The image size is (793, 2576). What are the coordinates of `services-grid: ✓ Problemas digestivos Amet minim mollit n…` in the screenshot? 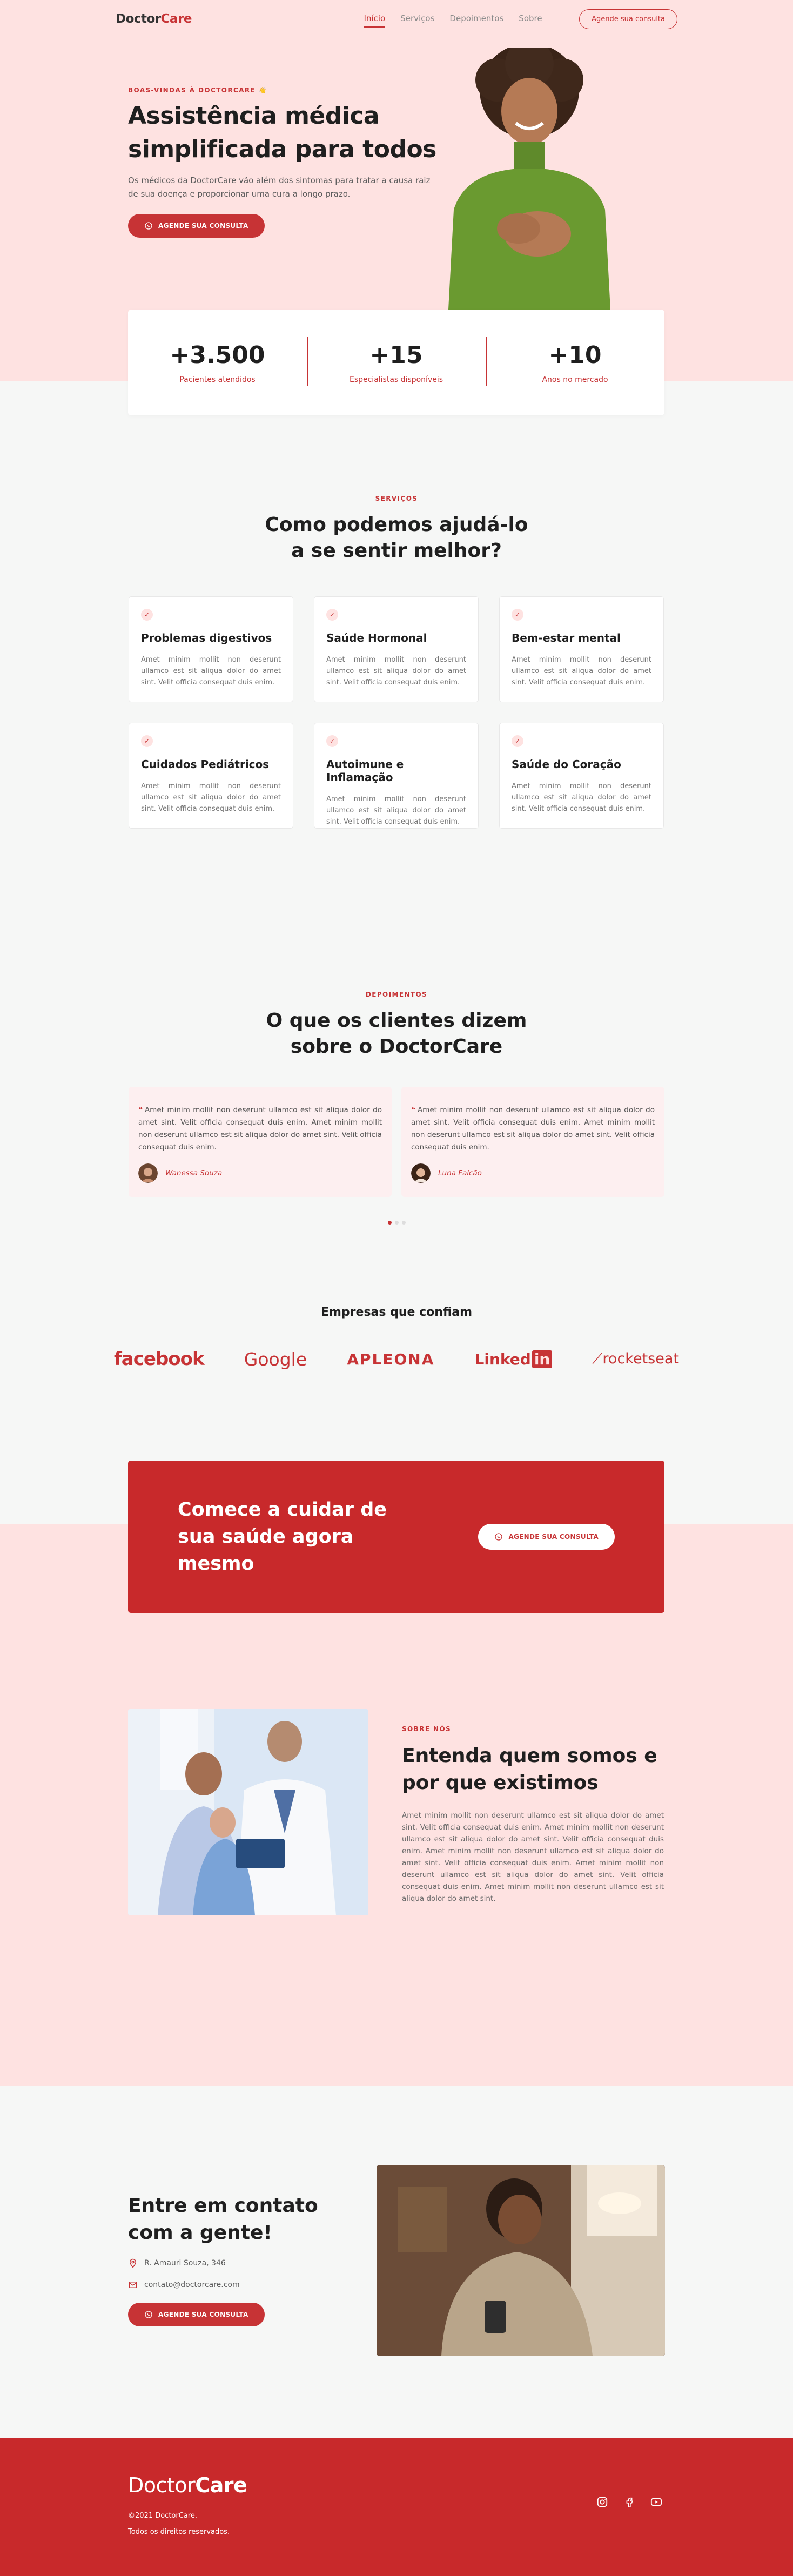 It's located at (396, 712).